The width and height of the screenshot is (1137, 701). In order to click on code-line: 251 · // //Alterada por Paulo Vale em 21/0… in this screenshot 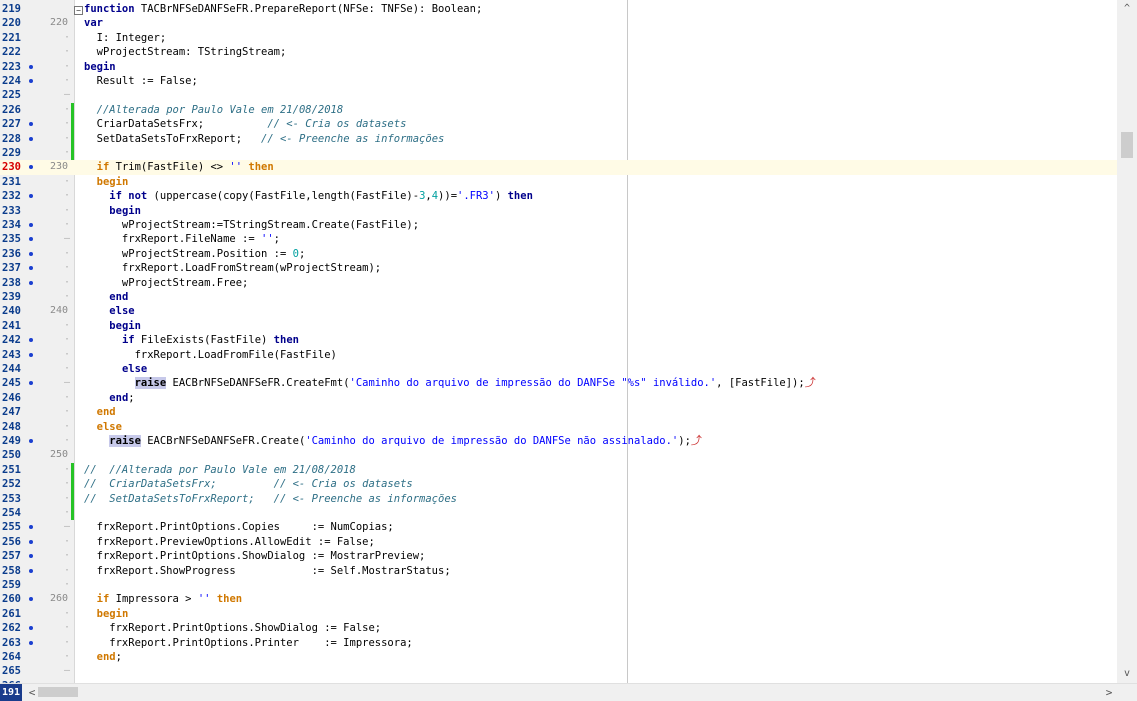, I will do `click(558, 470)`.